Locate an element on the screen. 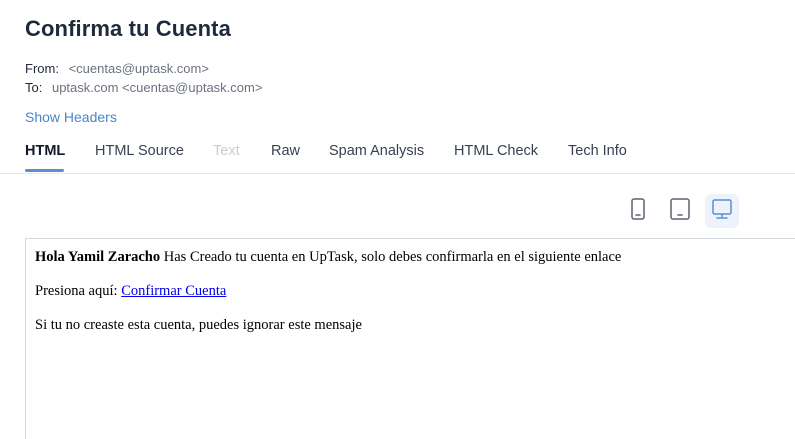 This screenshot has height=439, width=795. tablet-view-button is located at coordinates (680, 211).